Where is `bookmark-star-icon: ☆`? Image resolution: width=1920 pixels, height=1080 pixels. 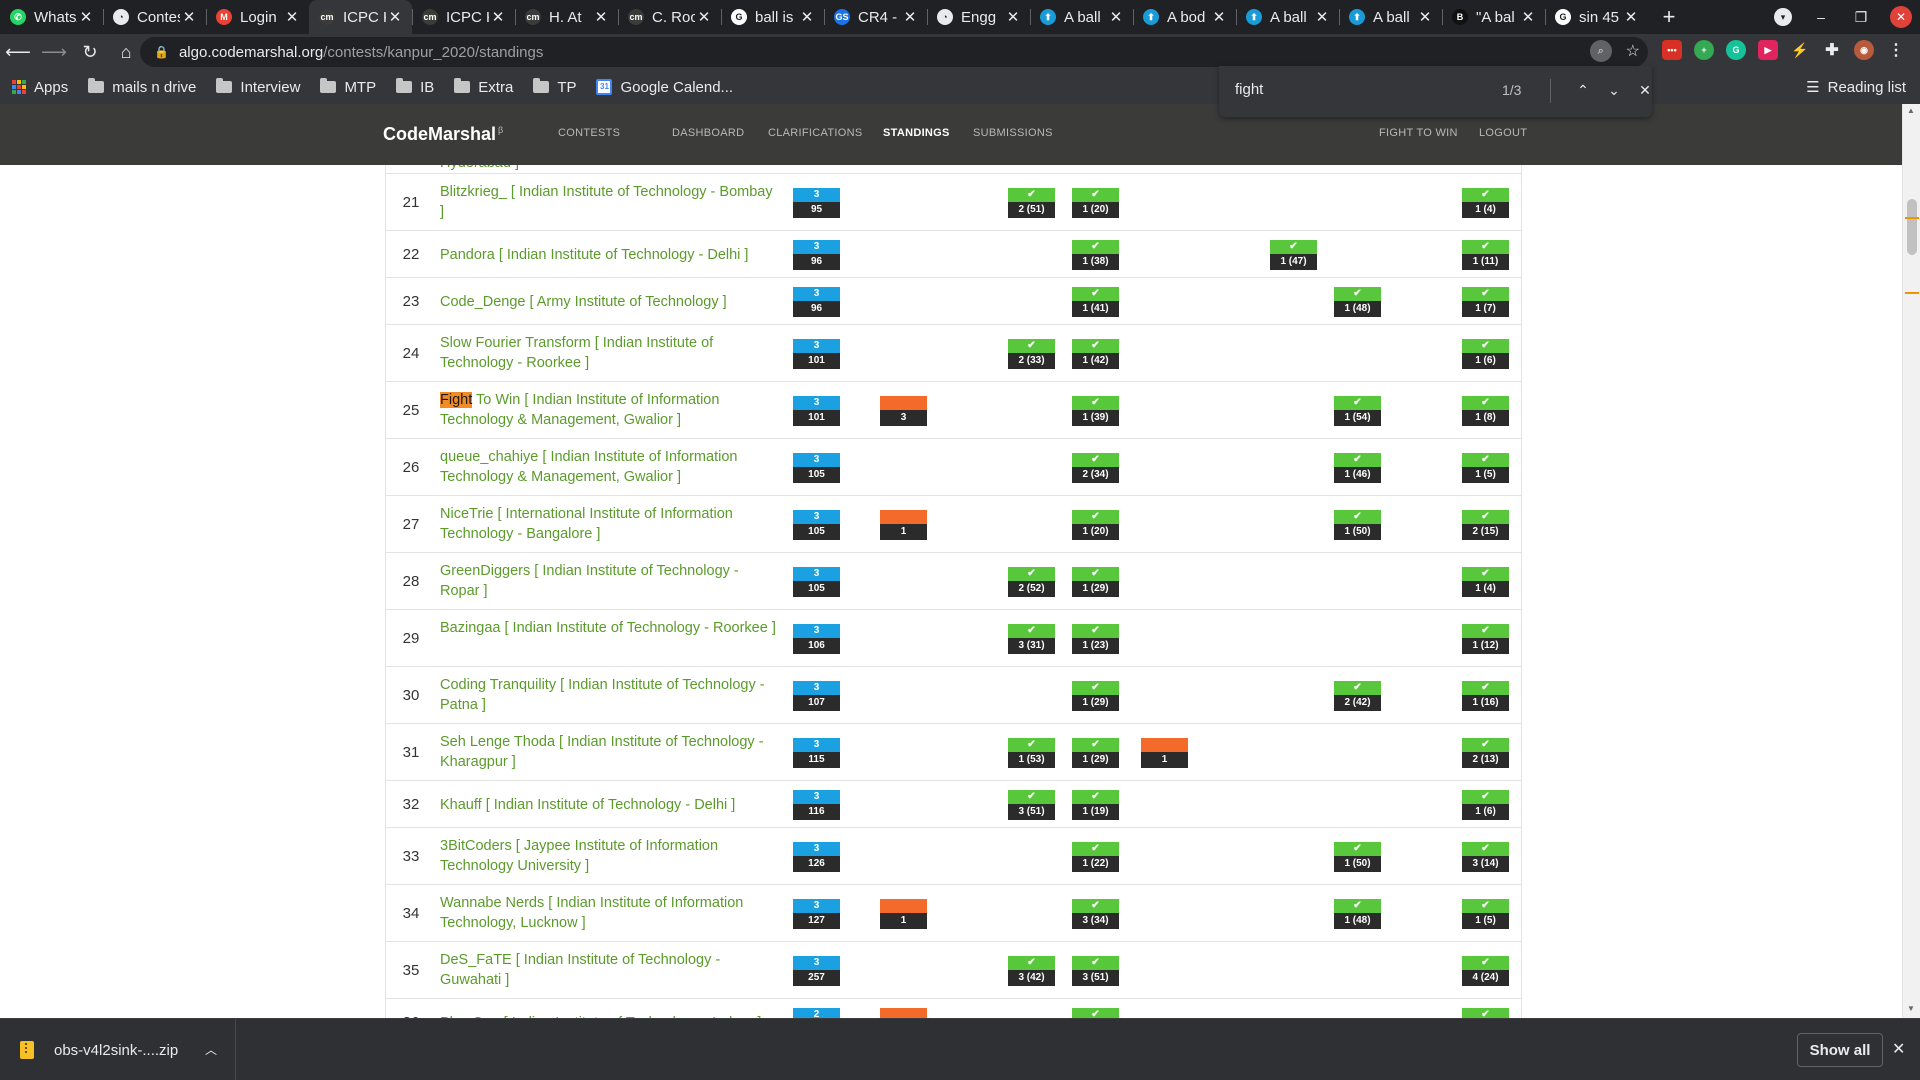
bookmark-star-icon: ☆ is located at coordinates (1633, 51).